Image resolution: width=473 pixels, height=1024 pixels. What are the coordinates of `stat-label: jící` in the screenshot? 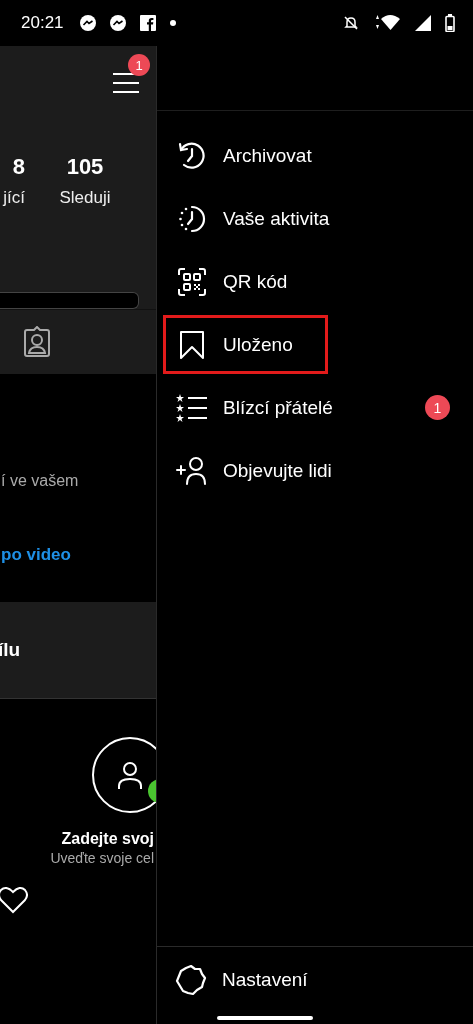 It's located at (14, 198).